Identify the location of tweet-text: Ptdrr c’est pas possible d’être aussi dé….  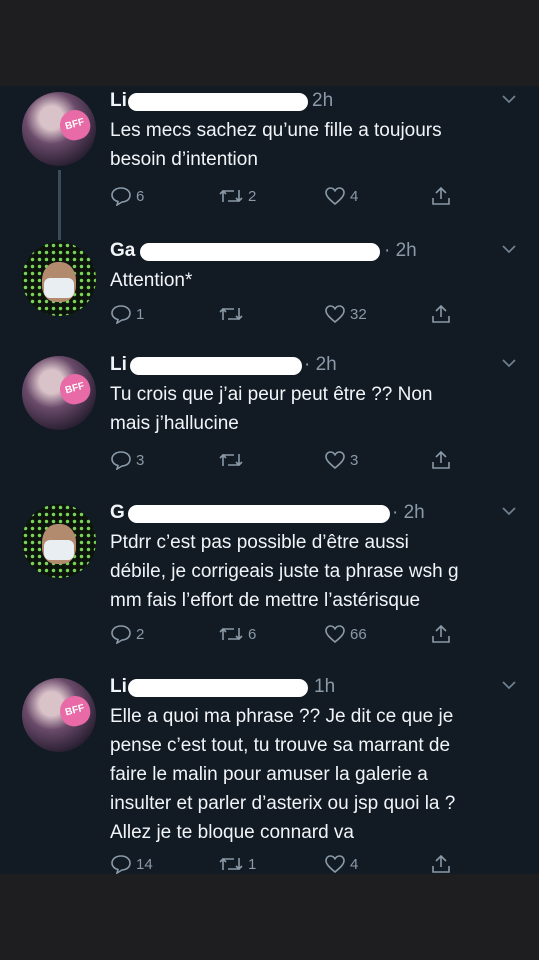
(317, 571).